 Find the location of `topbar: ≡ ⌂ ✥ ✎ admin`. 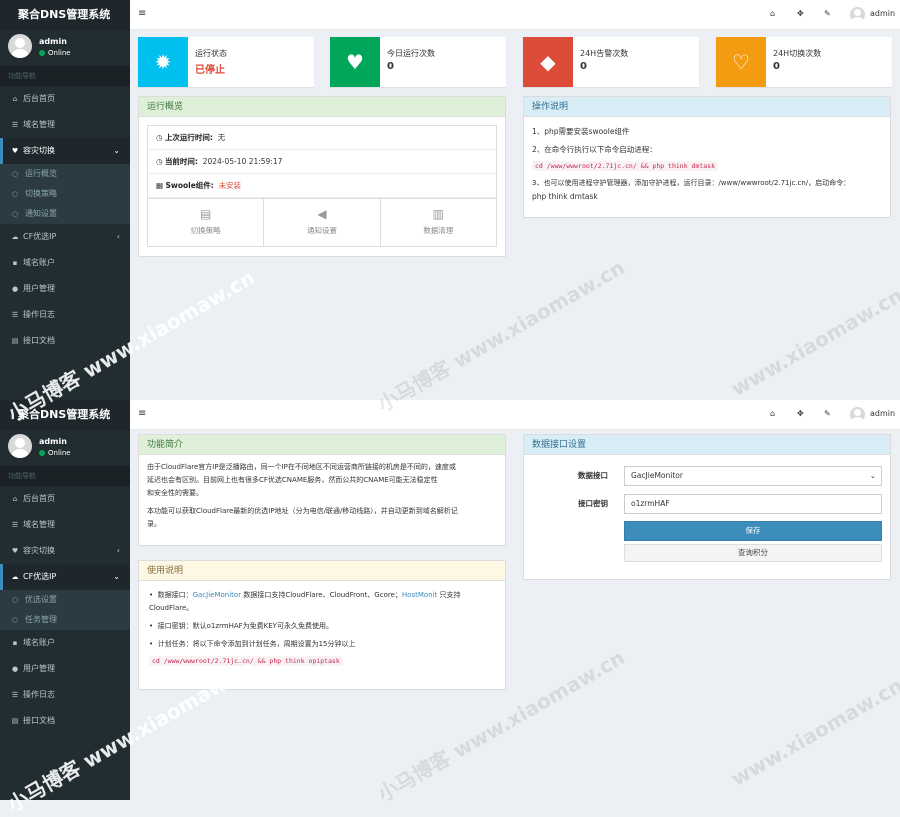

topbar: ≡ ⌂ ✥ ✎ admin is located at coordinates (515, 415).